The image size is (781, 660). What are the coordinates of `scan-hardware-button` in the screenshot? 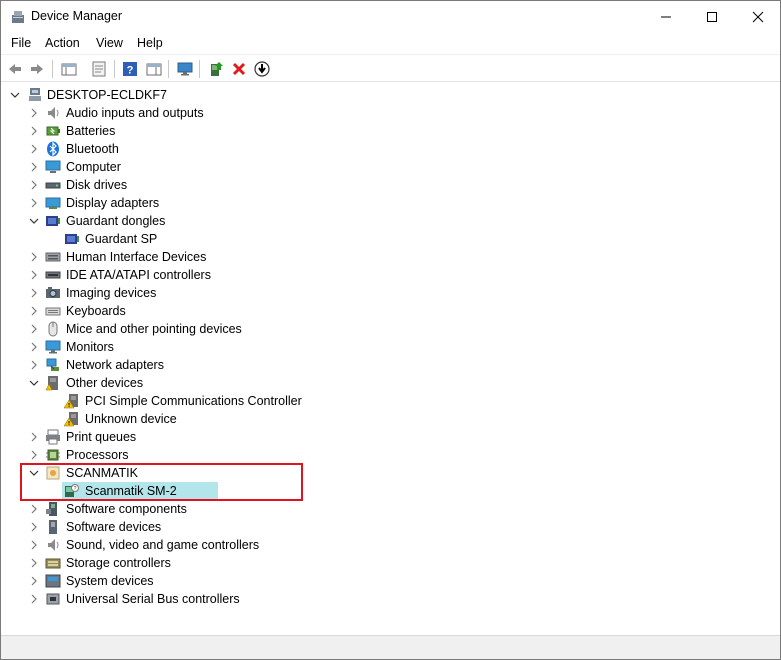 It's located at (262, 69).